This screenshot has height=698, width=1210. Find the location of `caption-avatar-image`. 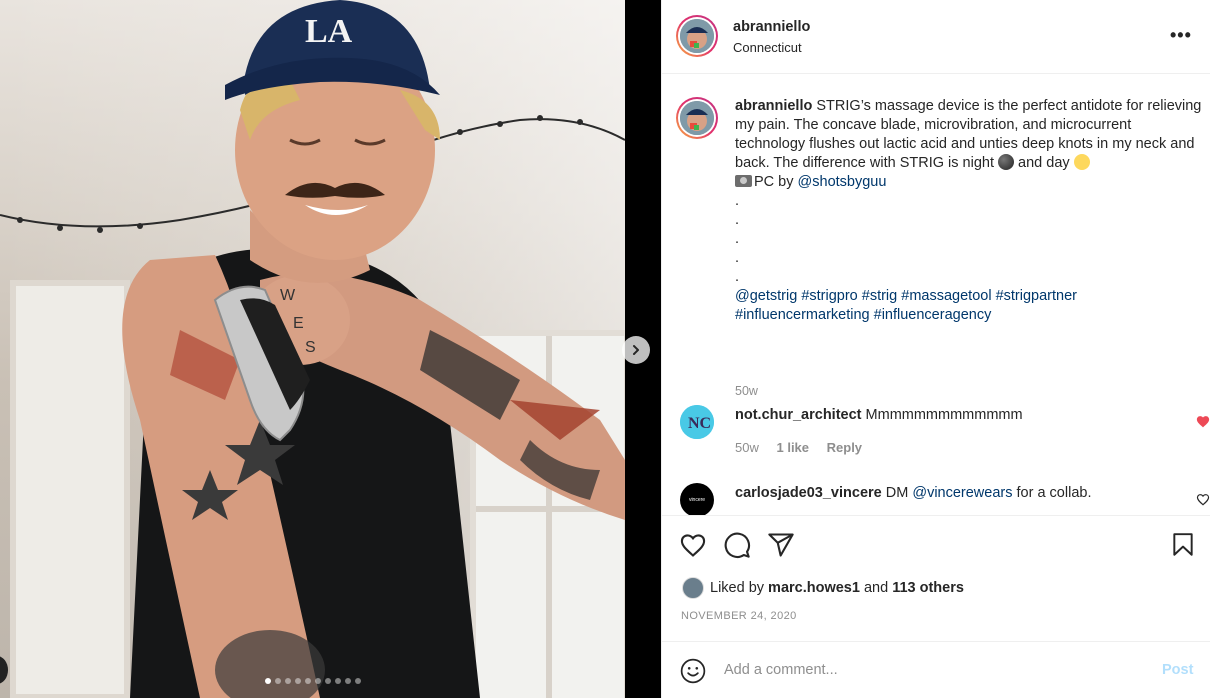

caption-avatar-image is located at coordinates (697, 118).